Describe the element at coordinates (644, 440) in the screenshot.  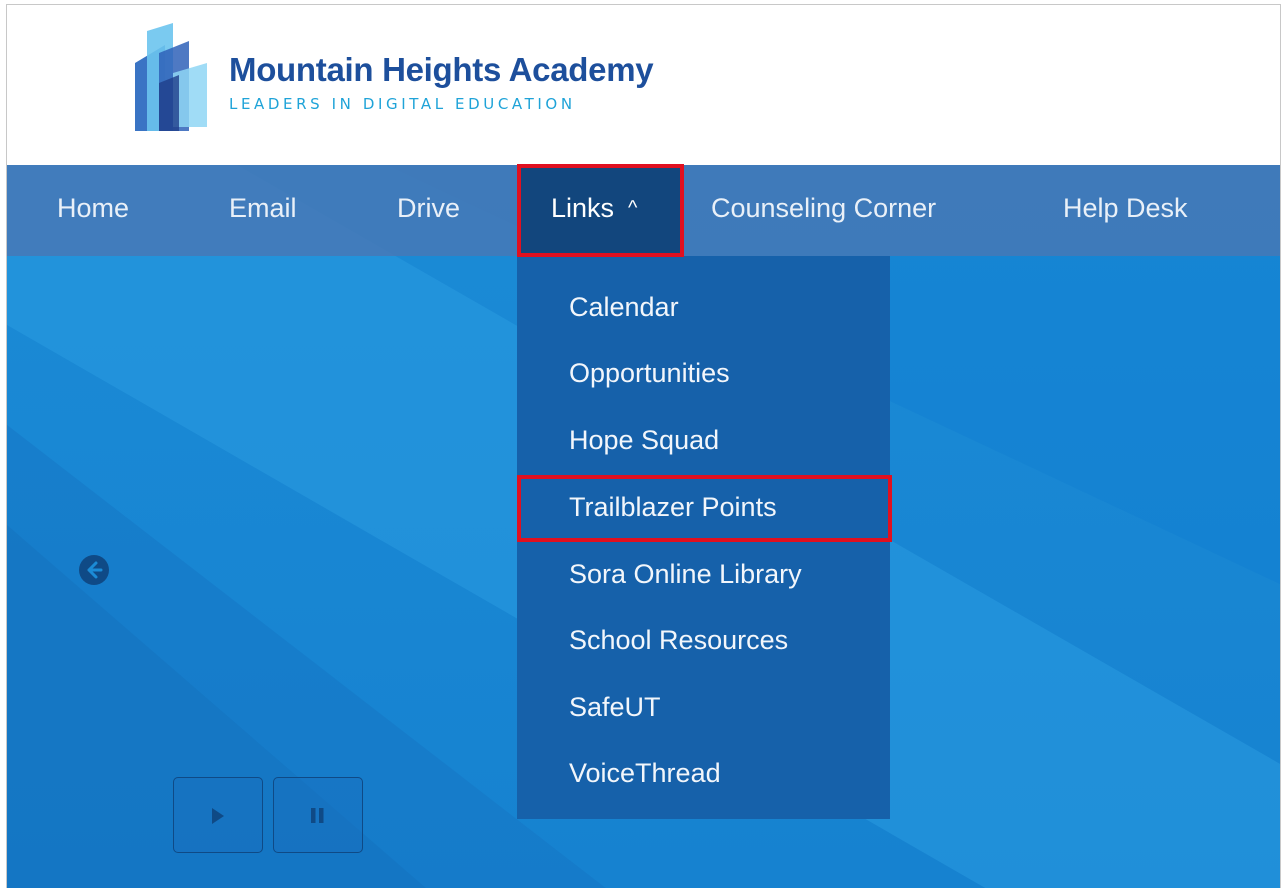
I see `menu-item-hope-squad: Hope Squad` at that location.